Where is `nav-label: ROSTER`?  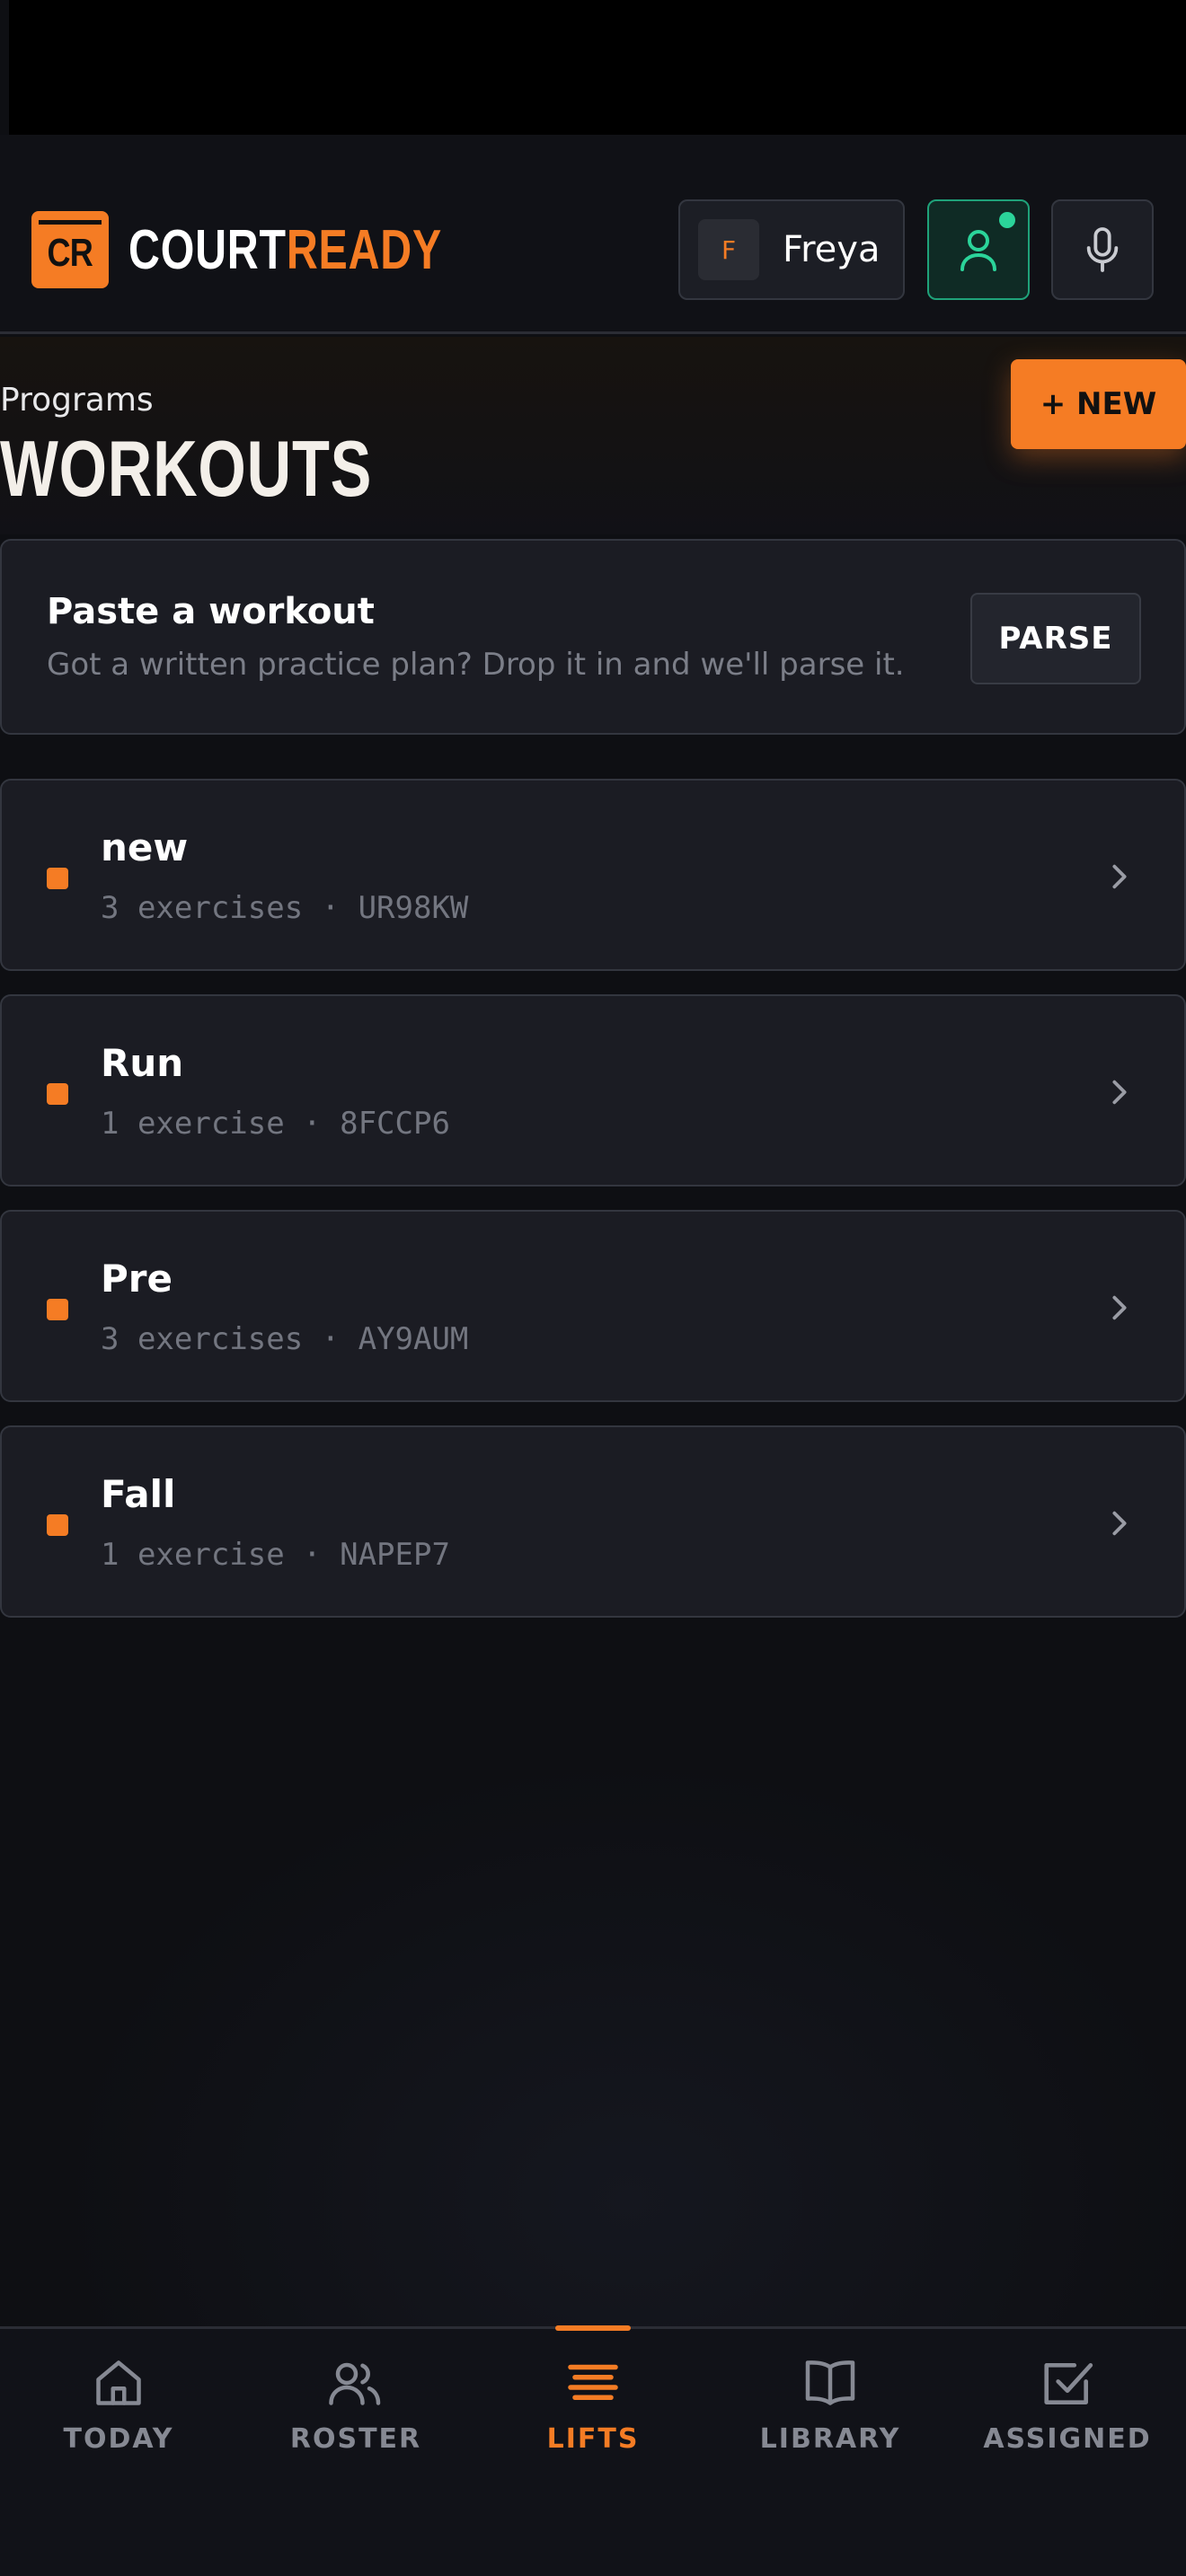 nav-label: ROSTER is located at coordinates (355, 2439).